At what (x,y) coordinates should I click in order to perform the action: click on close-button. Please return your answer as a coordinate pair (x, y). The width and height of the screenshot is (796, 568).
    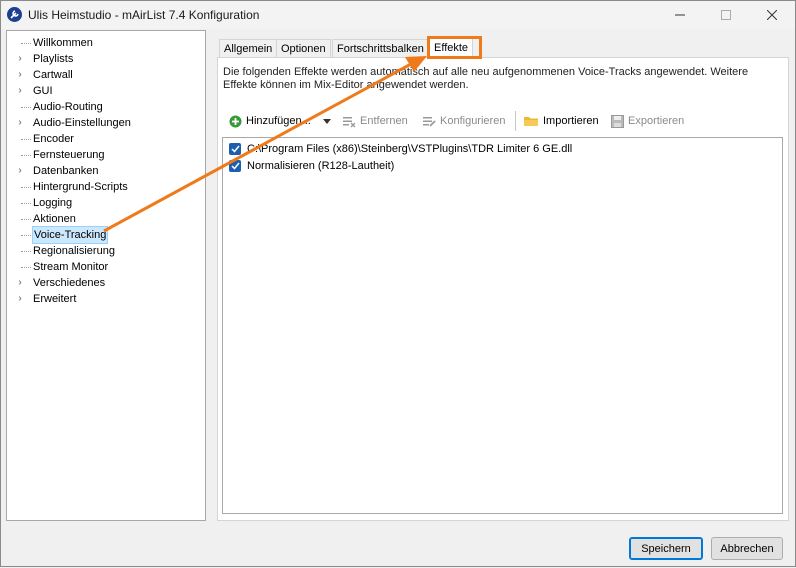
    Looking at the image, I should click on (772, 15).